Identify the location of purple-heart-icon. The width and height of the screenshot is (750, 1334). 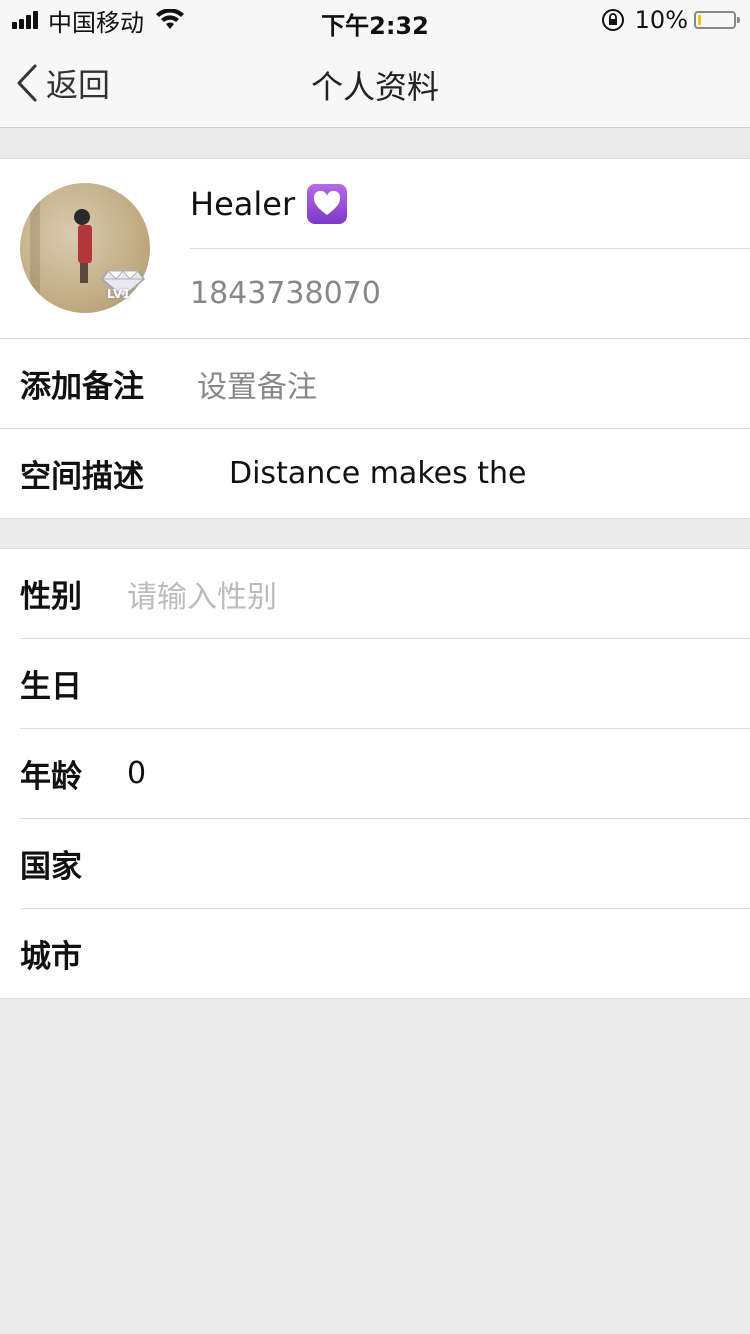
(327, 203).